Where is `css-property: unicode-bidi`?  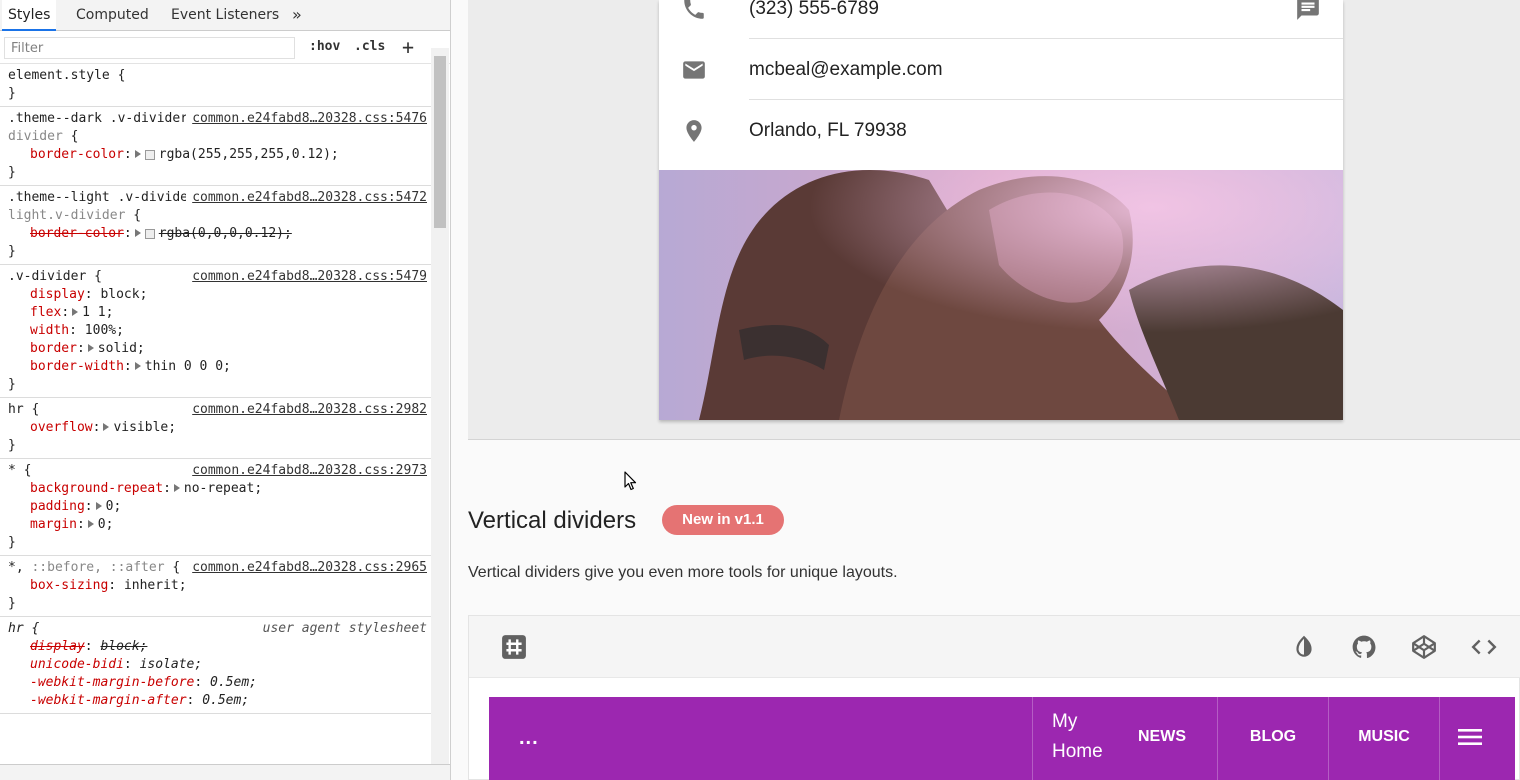 css-property: unicode-bidi is located at coordinates (77, 664).